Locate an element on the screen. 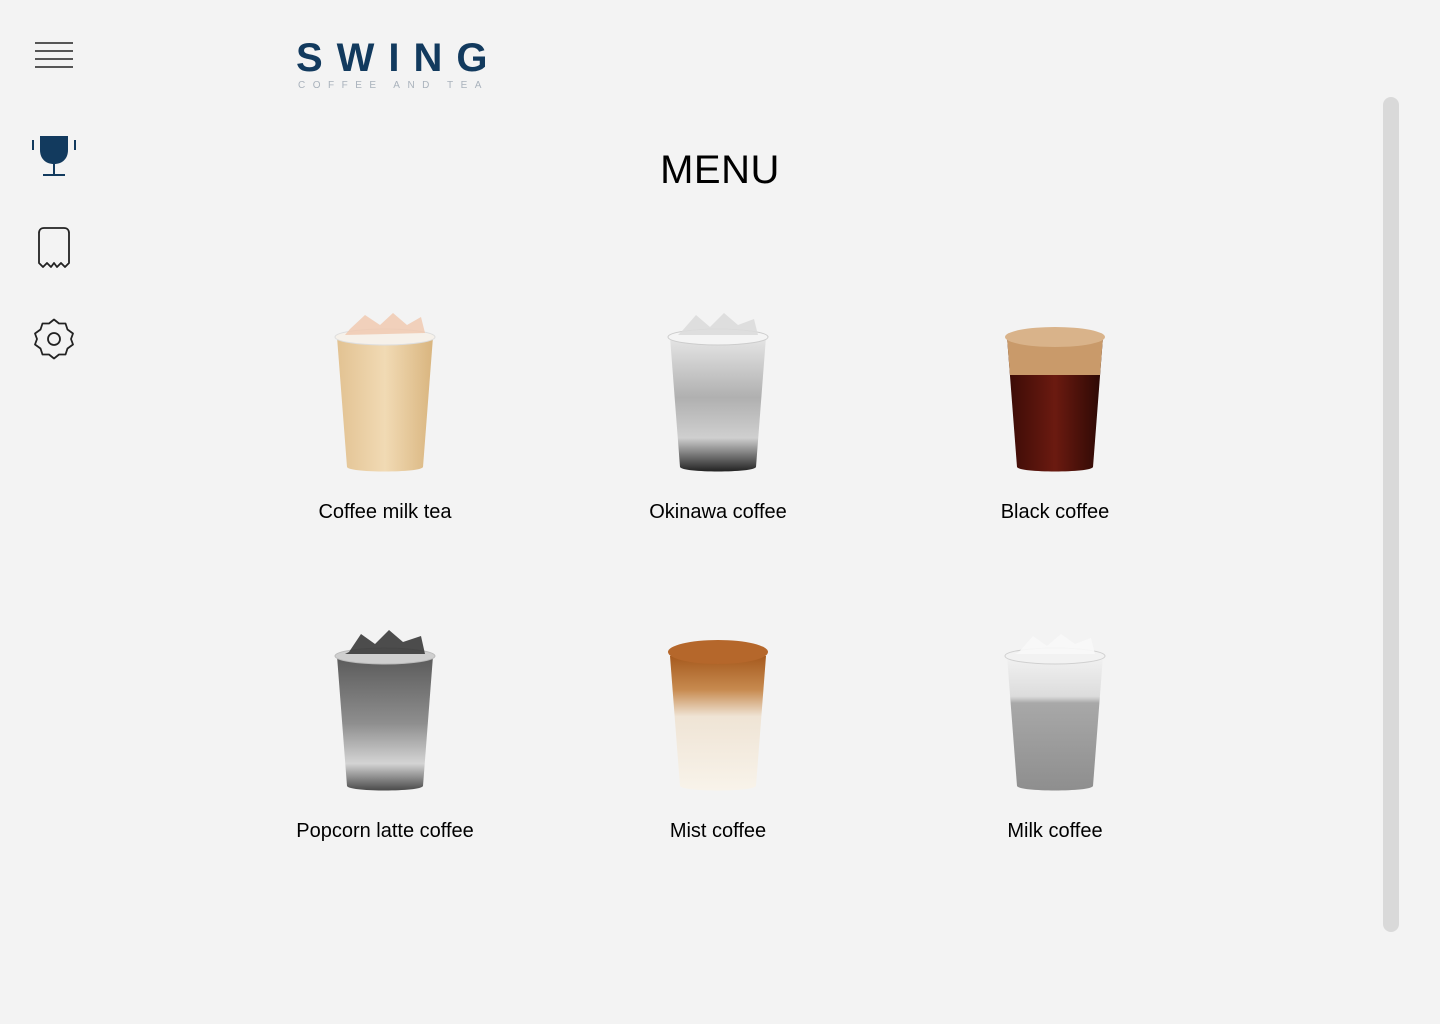 This screenshot has height=1024, width=1440. menu-item-okinawa-coffee: Okinawa coffee is located at coordinates (718, 427).